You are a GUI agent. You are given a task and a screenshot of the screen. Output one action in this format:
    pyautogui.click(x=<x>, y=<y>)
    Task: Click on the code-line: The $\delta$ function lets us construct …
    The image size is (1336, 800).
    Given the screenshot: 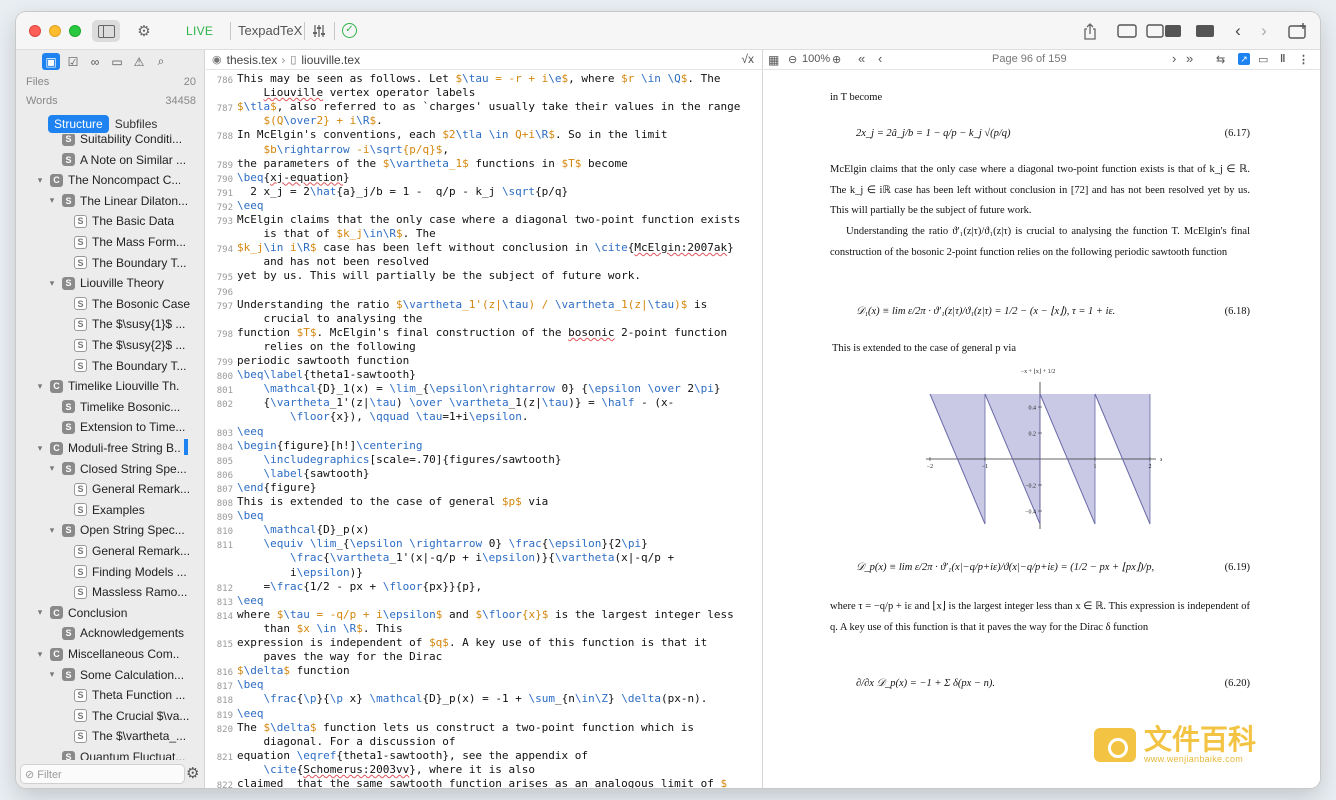 What is the action you would take?
    pyautogui.click(x=499, y=728)
    